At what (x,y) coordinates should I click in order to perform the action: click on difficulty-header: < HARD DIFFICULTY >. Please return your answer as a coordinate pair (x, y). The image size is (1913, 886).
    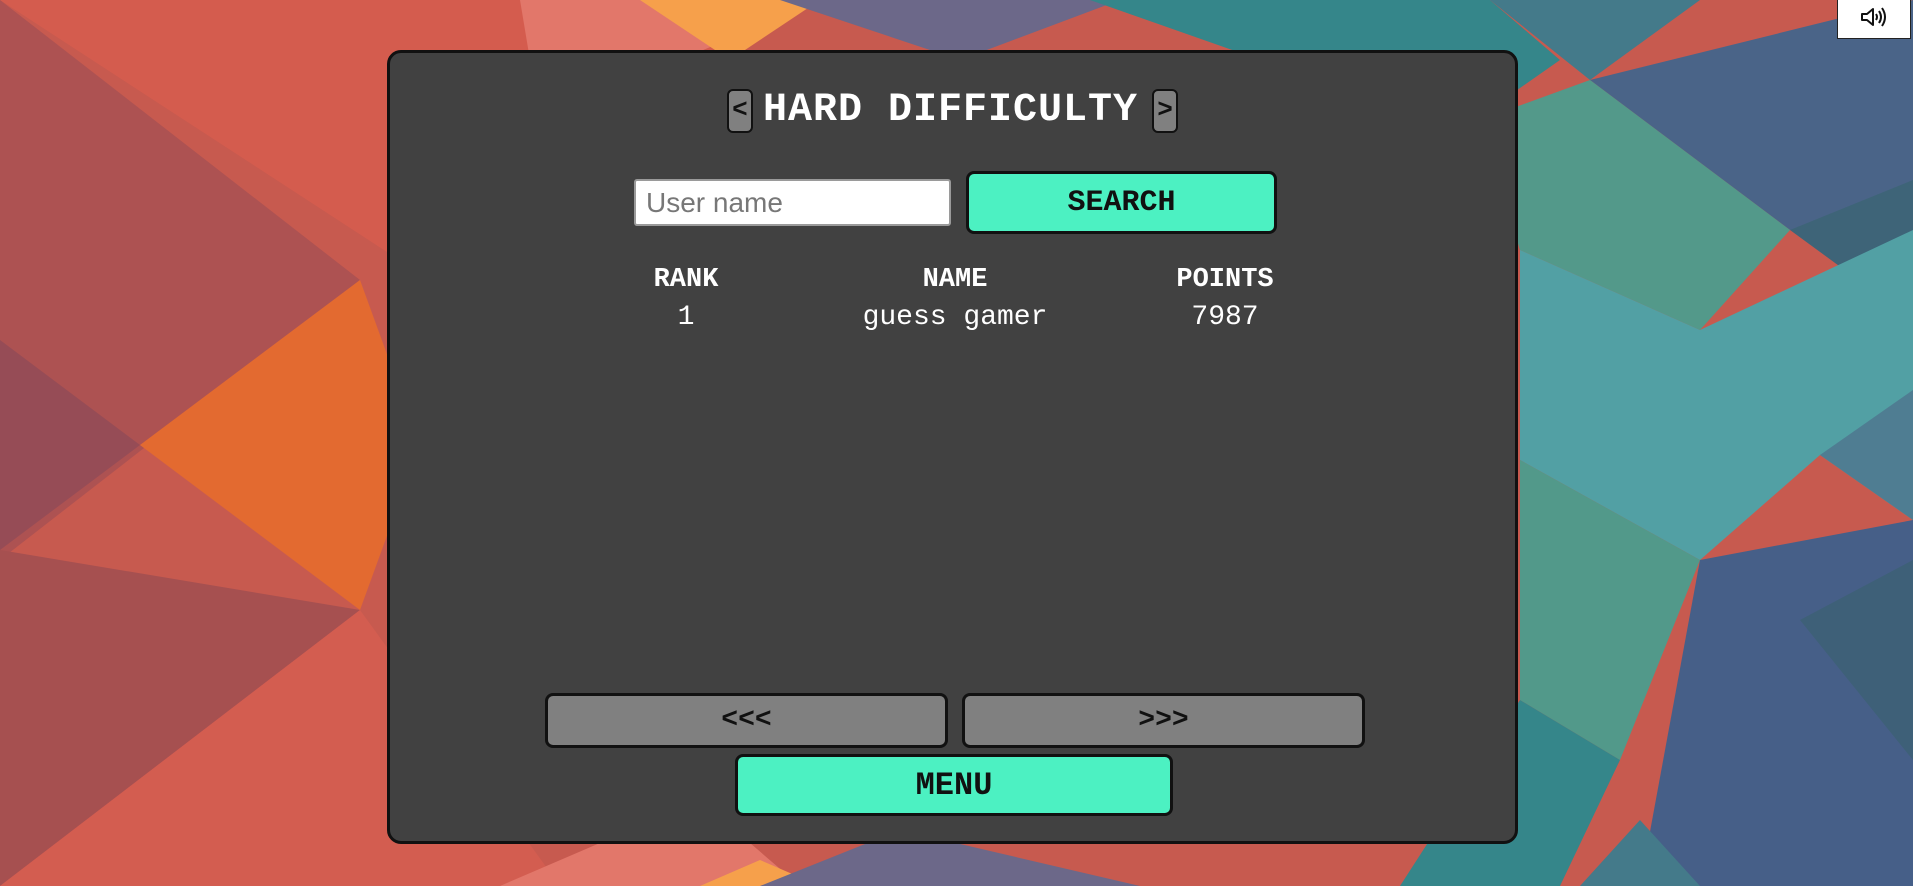
    Looking at the image, I should click on (952, 111).